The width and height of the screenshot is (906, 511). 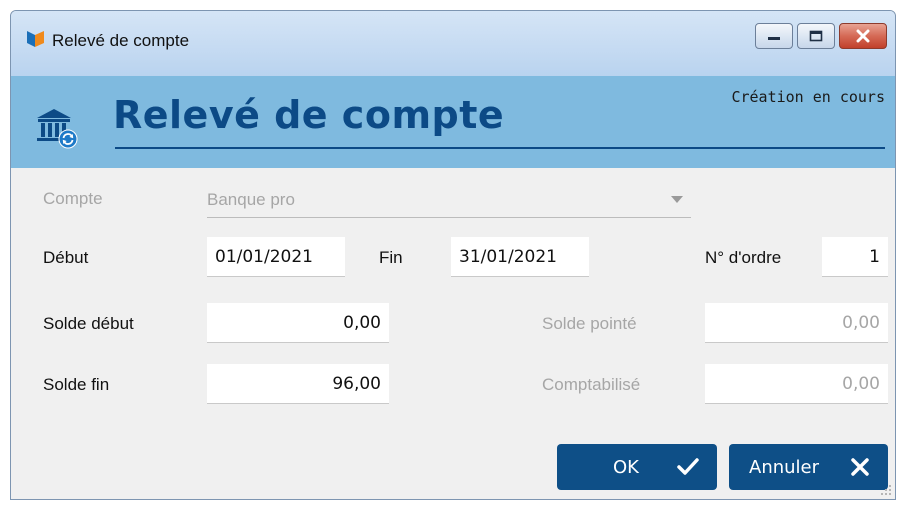 What do you see at coordinates (449, 200) in the screenshot?
I see `compte-select: Banque pro` at bounding box center [449, 200].